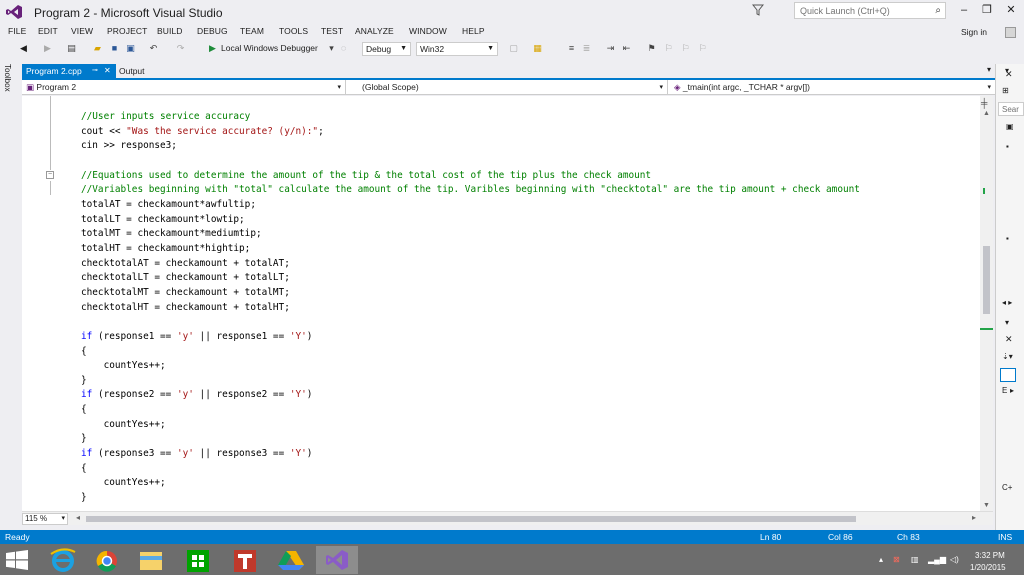 The width and height of the screenshot is (1024, 575). Describe the element at coordinates (45, 519) in the screenshot. I see `zoom-combo: 115 % ▾` at that location.